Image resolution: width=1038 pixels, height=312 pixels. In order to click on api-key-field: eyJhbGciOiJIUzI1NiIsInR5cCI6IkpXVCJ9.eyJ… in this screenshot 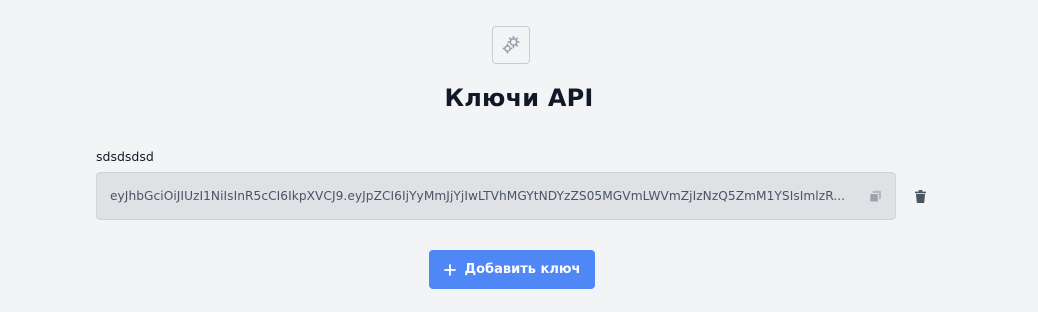, I will do `click(496, 196)`.